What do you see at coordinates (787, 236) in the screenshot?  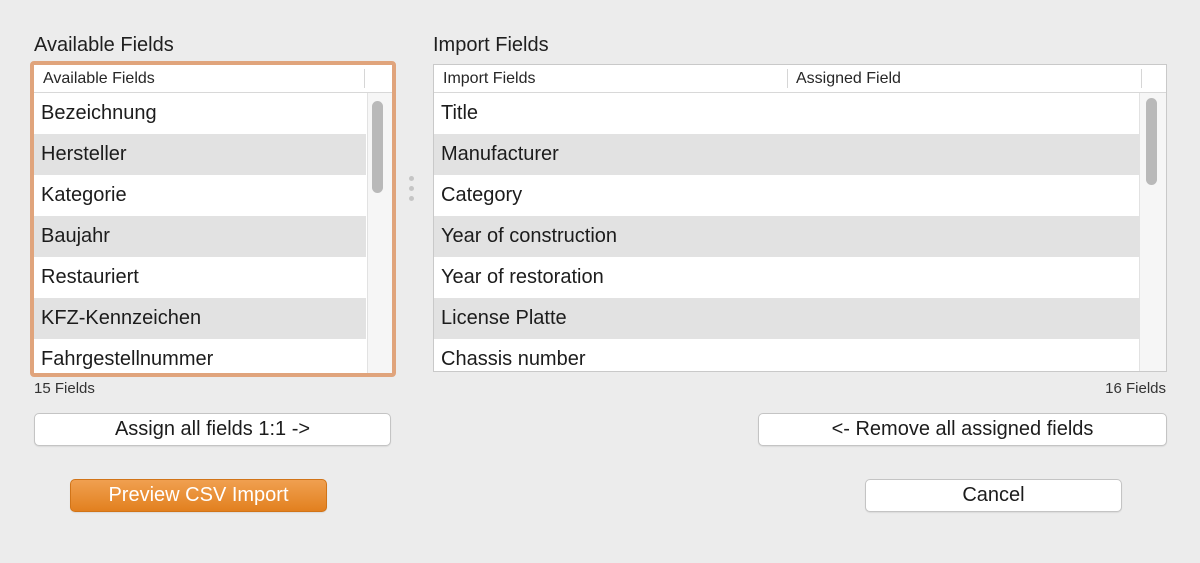 I see `list-item: Year of construction` at bounding box center [787, 236].